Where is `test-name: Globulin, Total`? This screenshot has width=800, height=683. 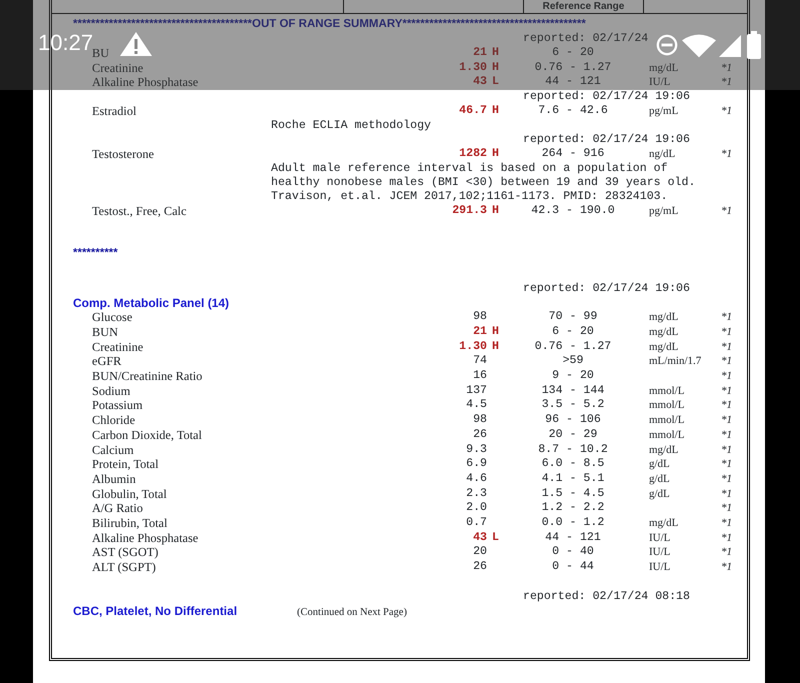
test-name: Globulin, Total is located at coordinates (130, 494).